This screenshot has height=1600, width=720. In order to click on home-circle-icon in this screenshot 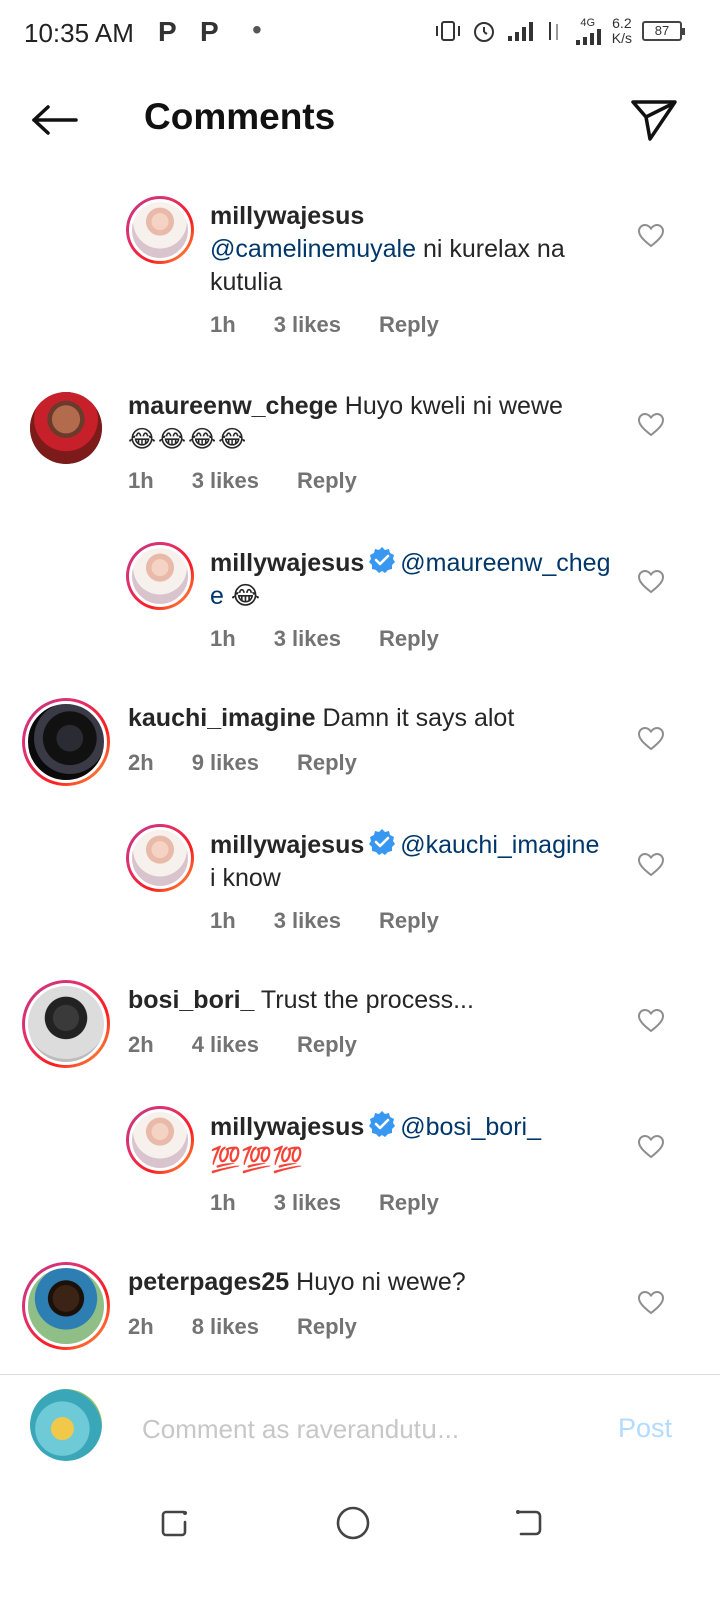, I will do `click(353, 1523)`.